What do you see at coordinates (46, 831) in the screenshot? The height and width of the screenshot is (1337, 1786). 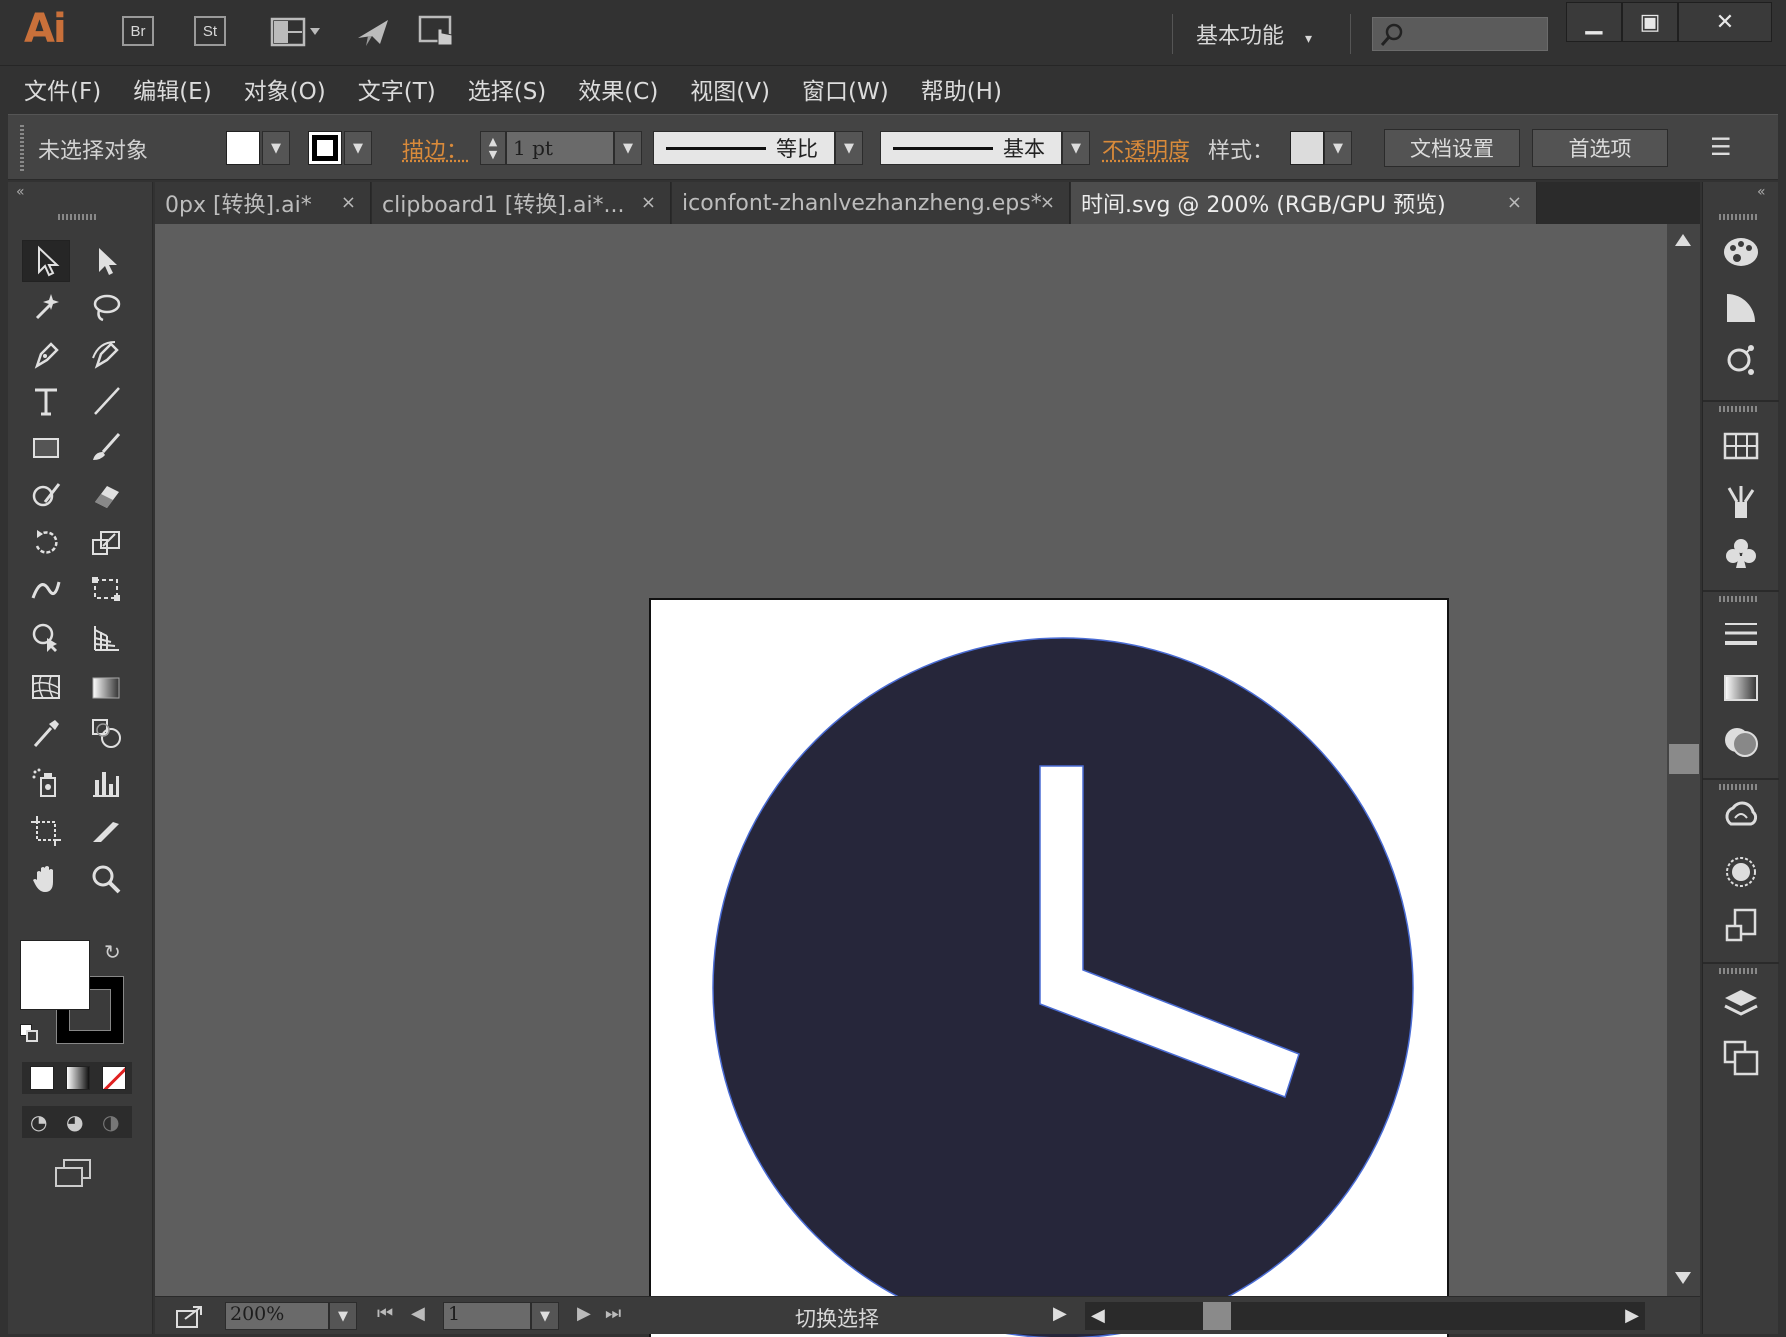 I see `artboard-tool` at bounding box center [46, 831].